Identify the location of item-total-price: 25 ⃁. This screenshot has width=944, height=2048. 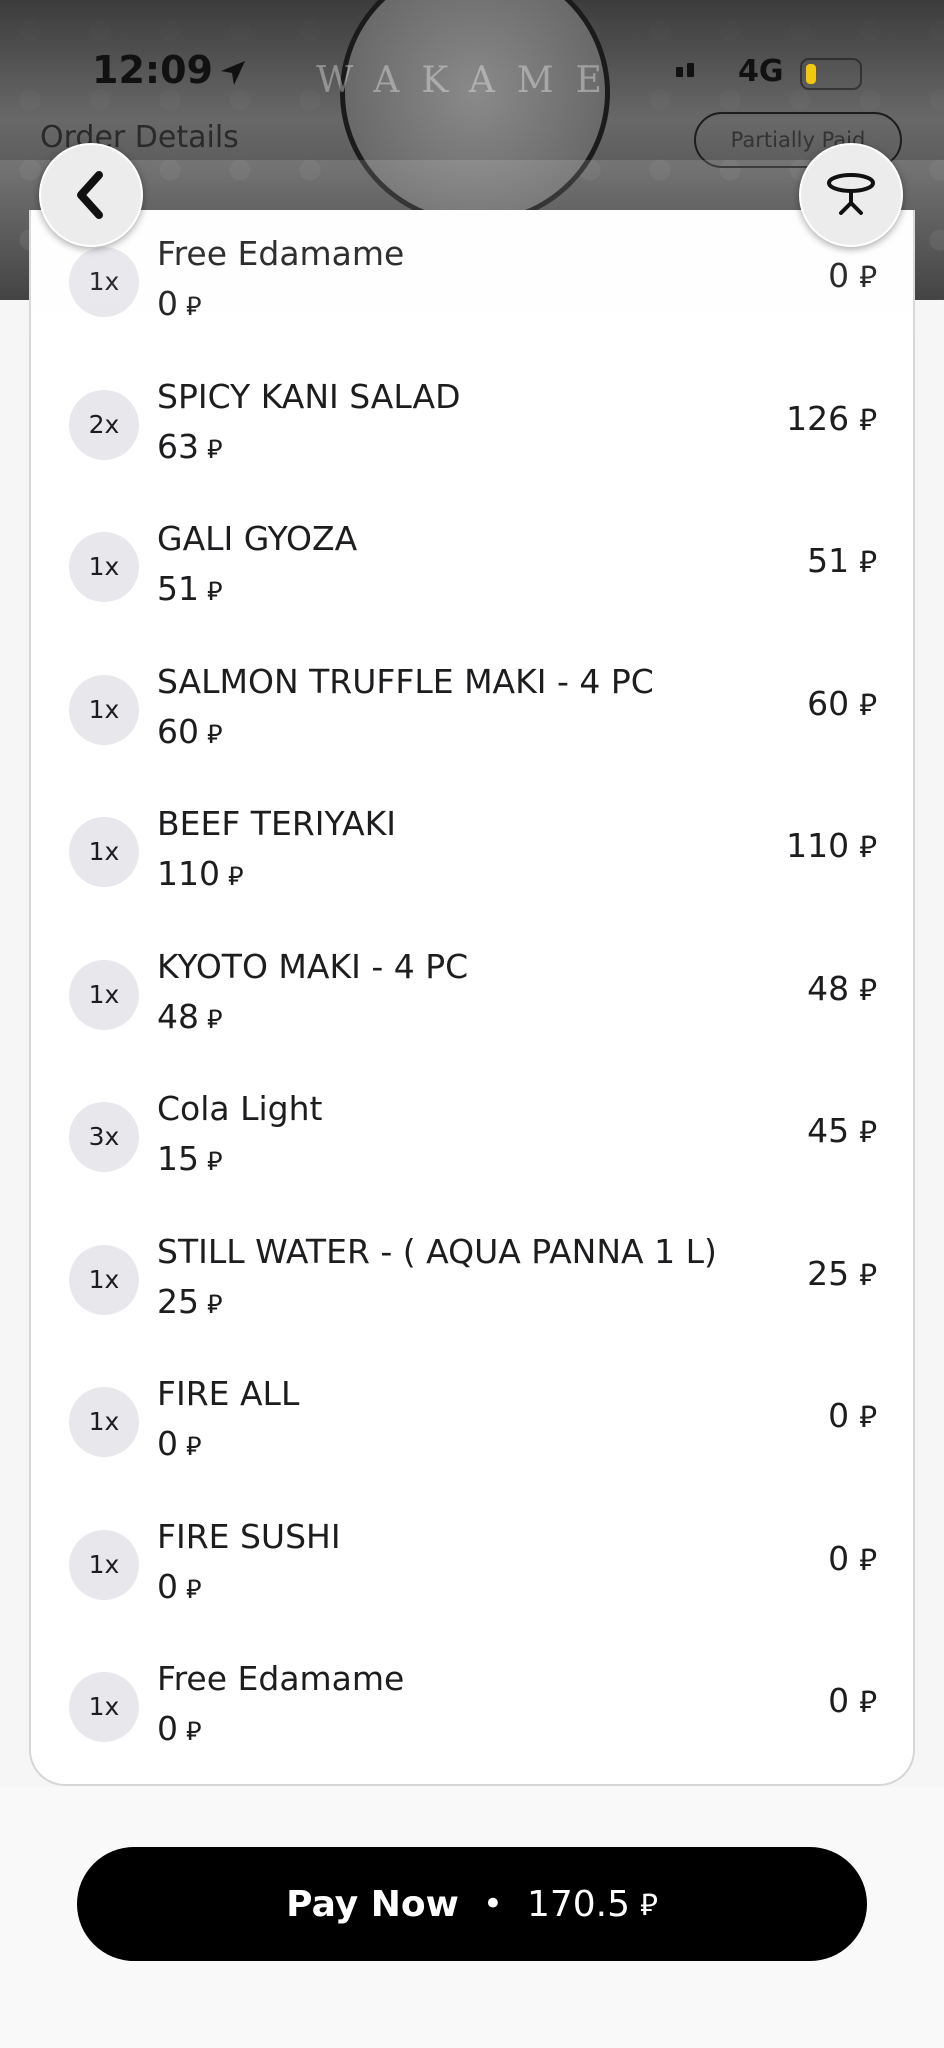
(842, 1274).